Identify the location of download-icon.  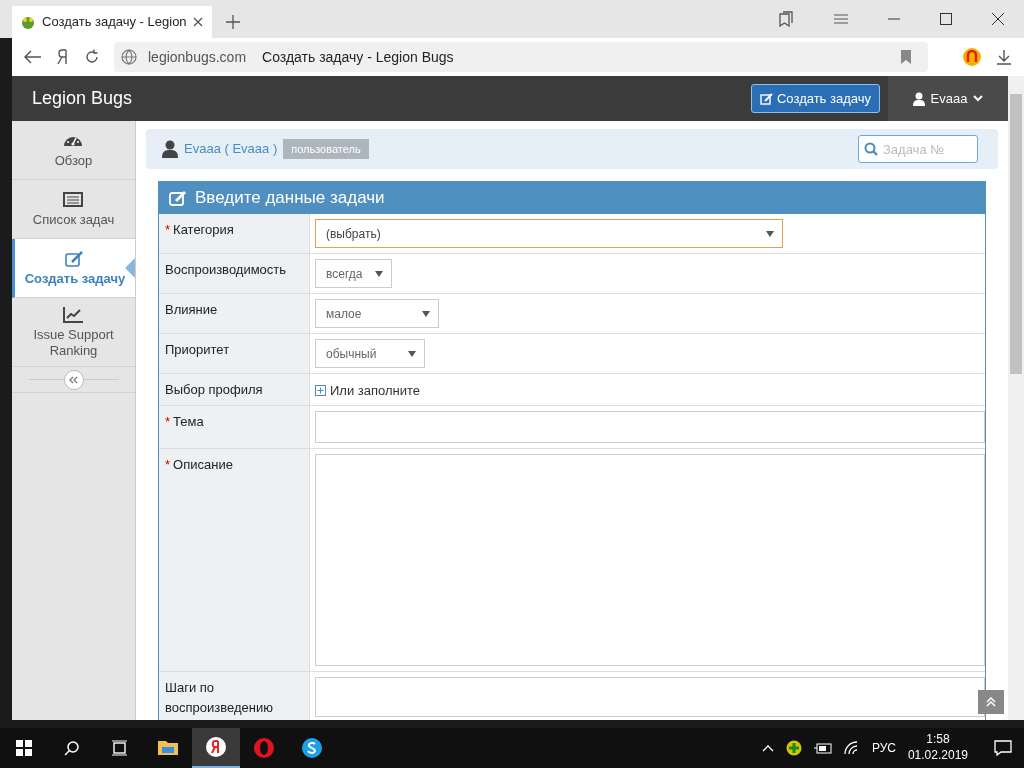
(1004, 57).